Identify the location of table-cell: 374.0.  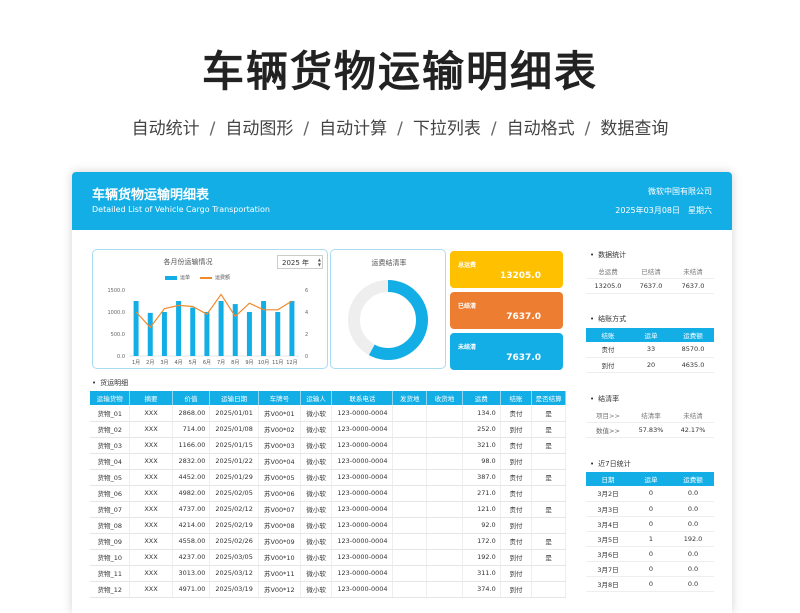
(481, 589).